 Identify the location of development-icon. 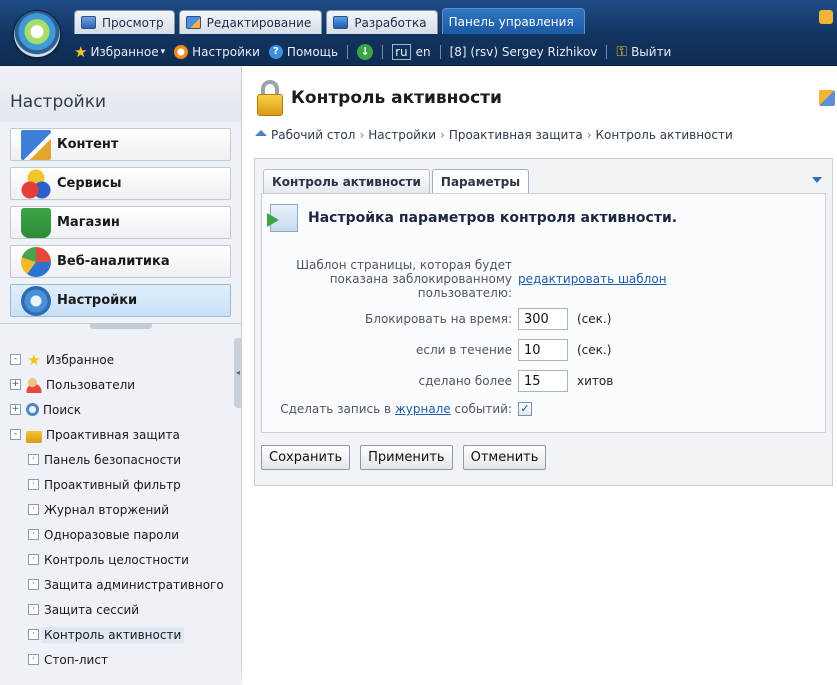
(341, 22).